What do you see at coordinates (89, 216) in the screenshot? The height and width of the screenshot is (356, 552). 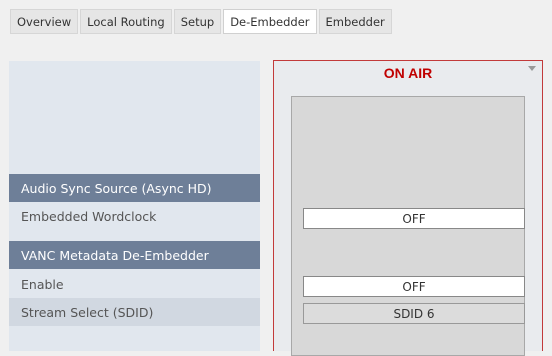 I see `embedded-wordclock-label: Embedded Wordclock` at bounding box center [89, 216].